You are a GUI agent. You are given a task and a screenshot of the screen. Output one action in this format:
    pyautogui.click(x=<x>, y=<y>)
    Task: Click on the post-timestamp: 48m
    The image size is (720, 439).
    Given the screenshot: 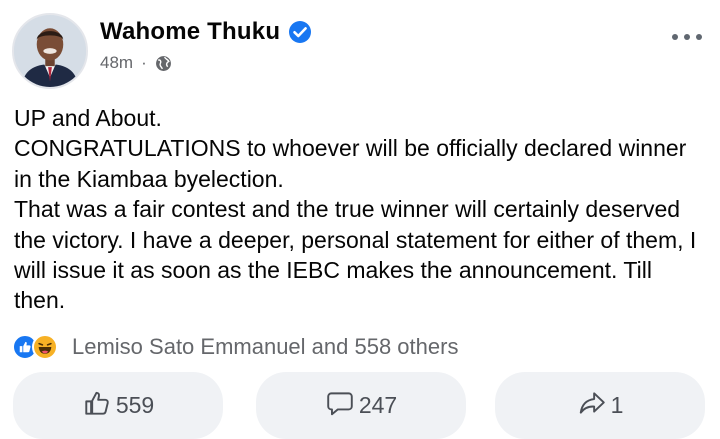 What is the action you would take?
    pyautogui.click(x=116, y=63)
    